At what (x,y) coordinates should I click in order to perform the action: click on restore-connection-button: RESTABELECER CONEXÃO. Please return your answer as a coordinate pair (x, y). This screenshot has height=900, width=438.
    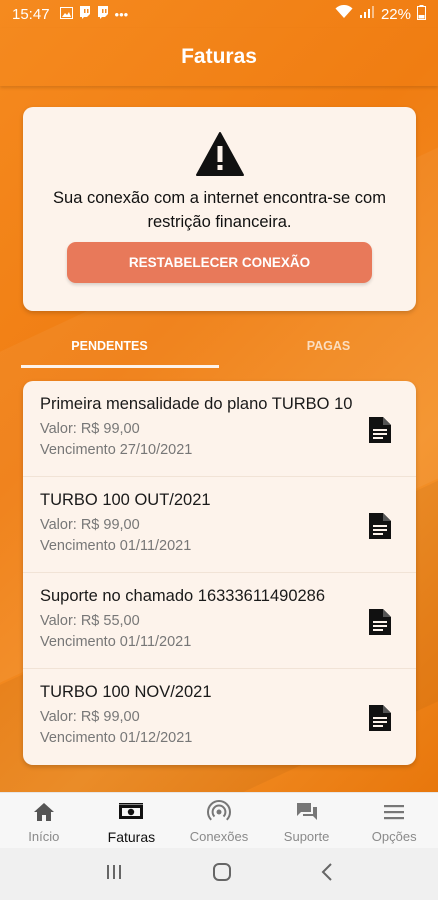
    Looking at the image, I should click on (219, 262).